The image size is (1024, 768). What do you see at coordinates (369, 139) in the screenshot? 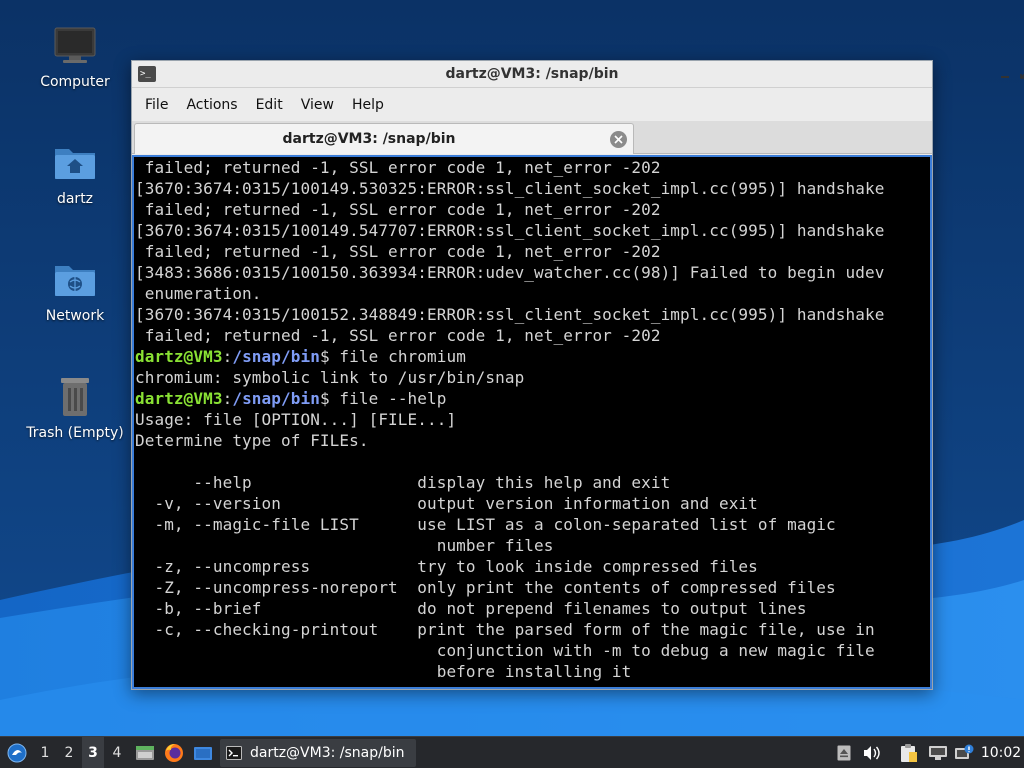
I see `tab-title: dartz@VM3: /snap/bin` at bounding box center [369, 139].